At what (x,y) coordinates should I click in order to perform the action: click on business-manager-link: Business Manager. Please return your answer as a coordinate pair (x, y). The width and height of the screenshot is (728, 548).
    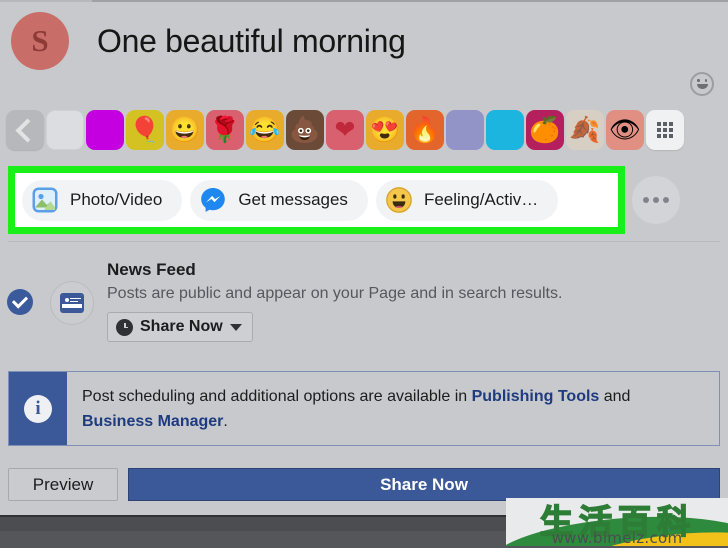
    Looking at the image, I should click on (152, 421).